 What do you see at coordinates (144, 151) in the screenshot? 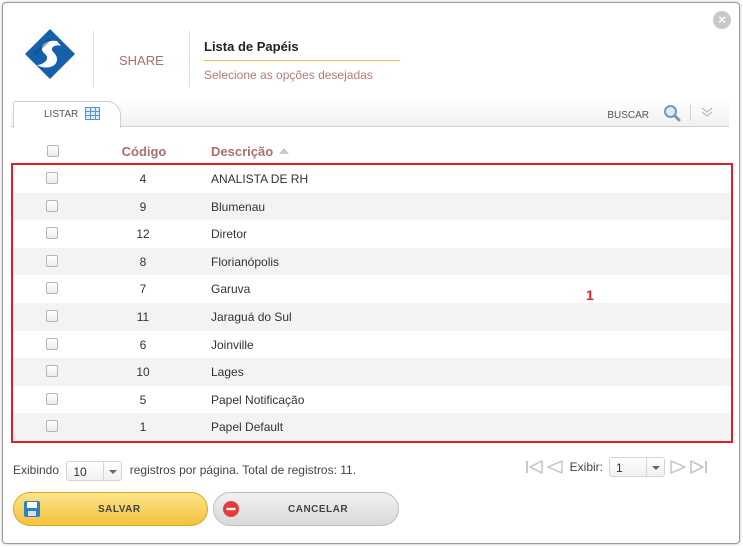
I see `column-code: Código` at bounding box center [144, 151].